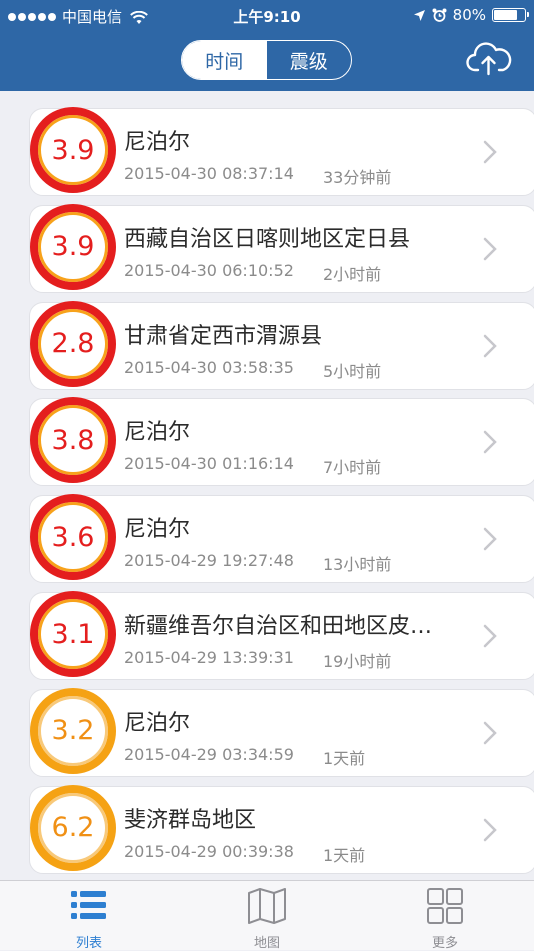 Image resolution: width=534 pixels, height=951 pixels. I want to click on quake-relative-time: 7小时前, so click(352, 468).